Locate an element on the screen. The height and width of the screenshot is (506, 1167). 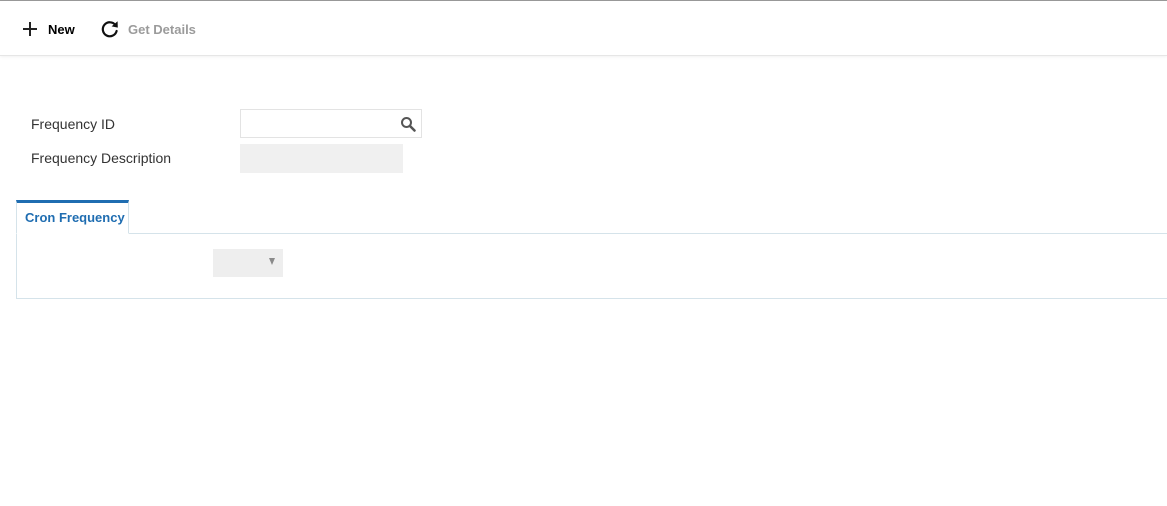
get-details-button-label: Get Details is located at coordinates (162, 29).